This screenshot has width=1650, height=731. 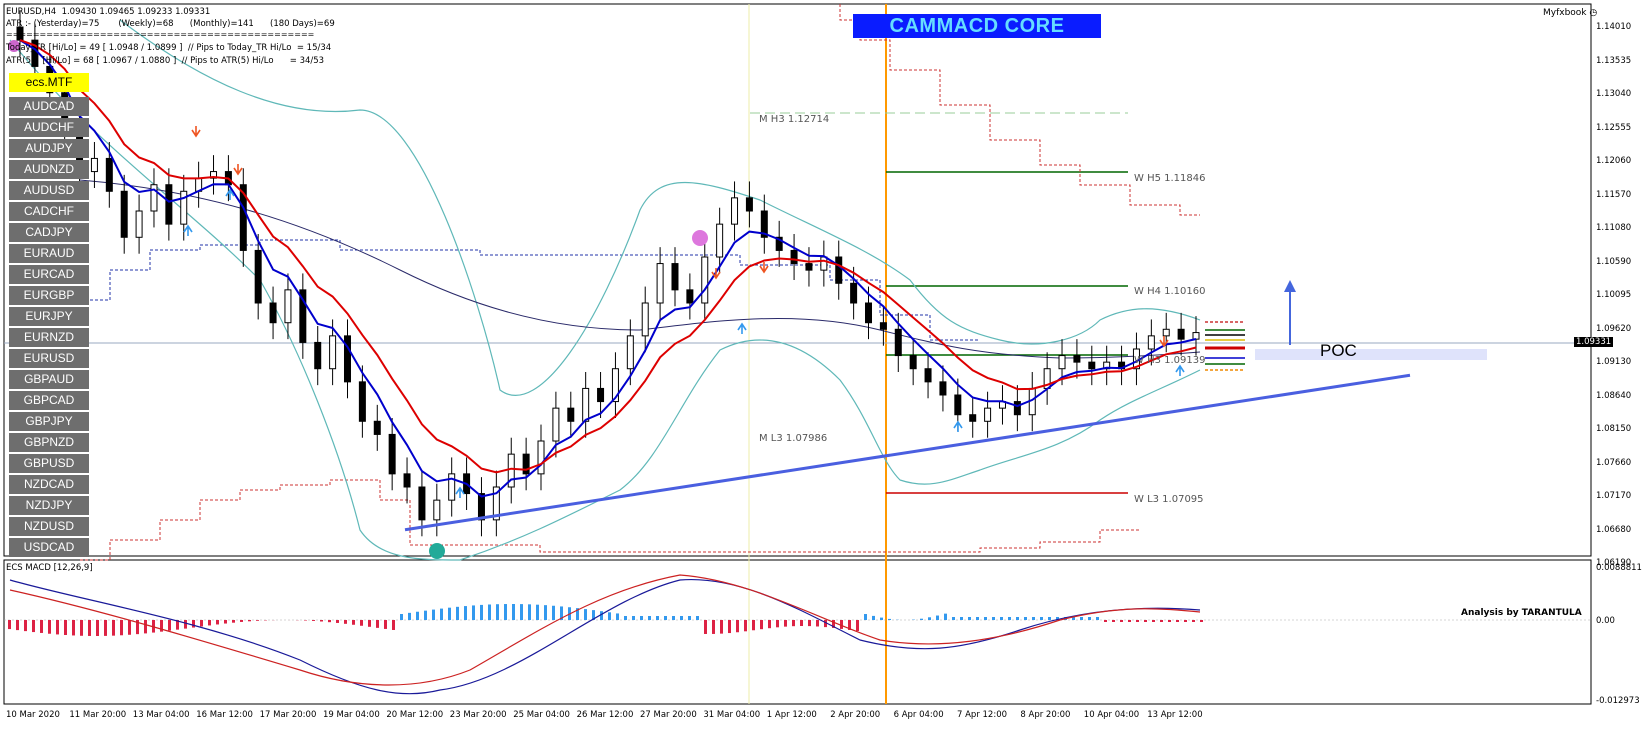 What do you see at coordinates (731, 715) in the screenshot?
I see `time-tick-label: 31 Mar 04:00` at bounding box center [731, 715].